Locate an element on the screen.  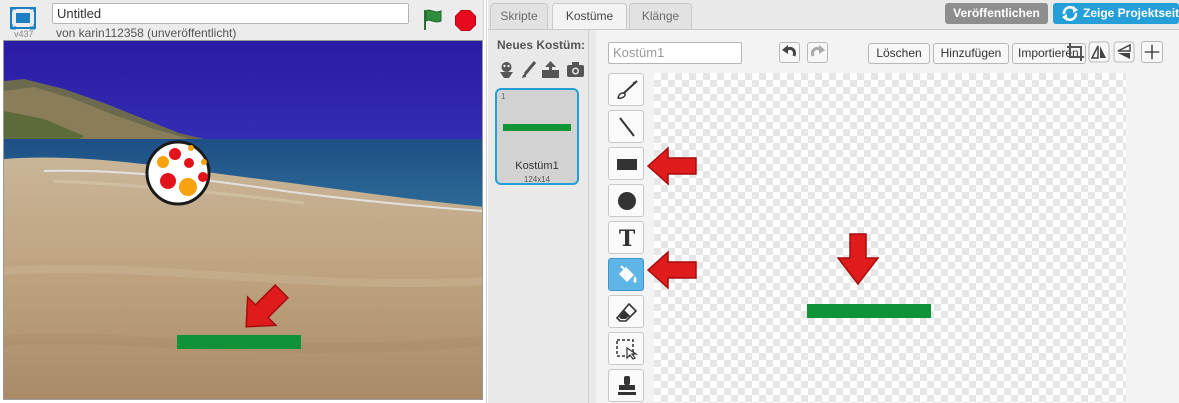
crop-icon is located at coordinates (1076, 52).